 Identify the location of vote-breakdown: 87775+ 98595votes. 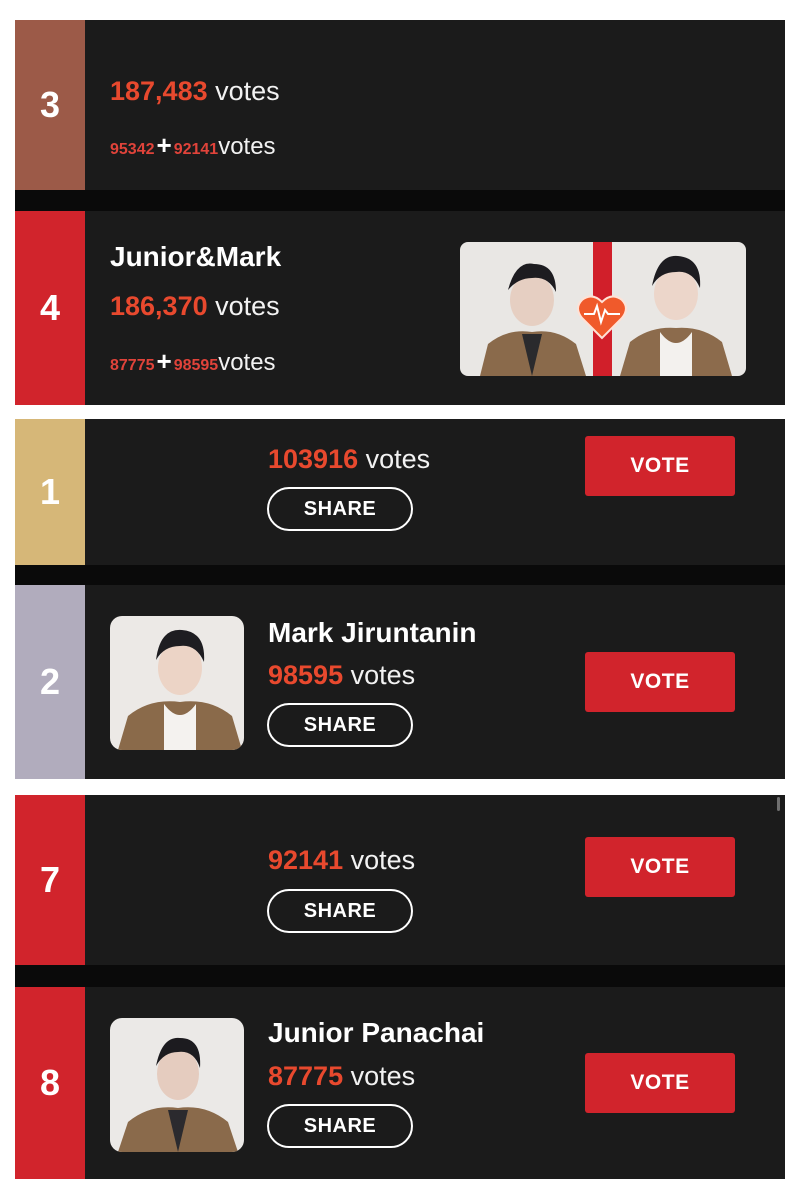
(193, 361).